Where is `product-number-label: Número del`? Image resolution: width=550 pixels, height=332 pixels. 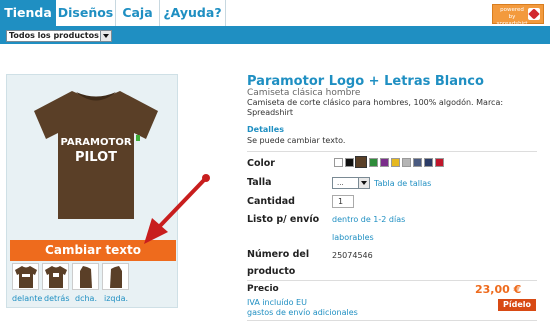 product-number-label: Número del is located at coordinates (278, 254).